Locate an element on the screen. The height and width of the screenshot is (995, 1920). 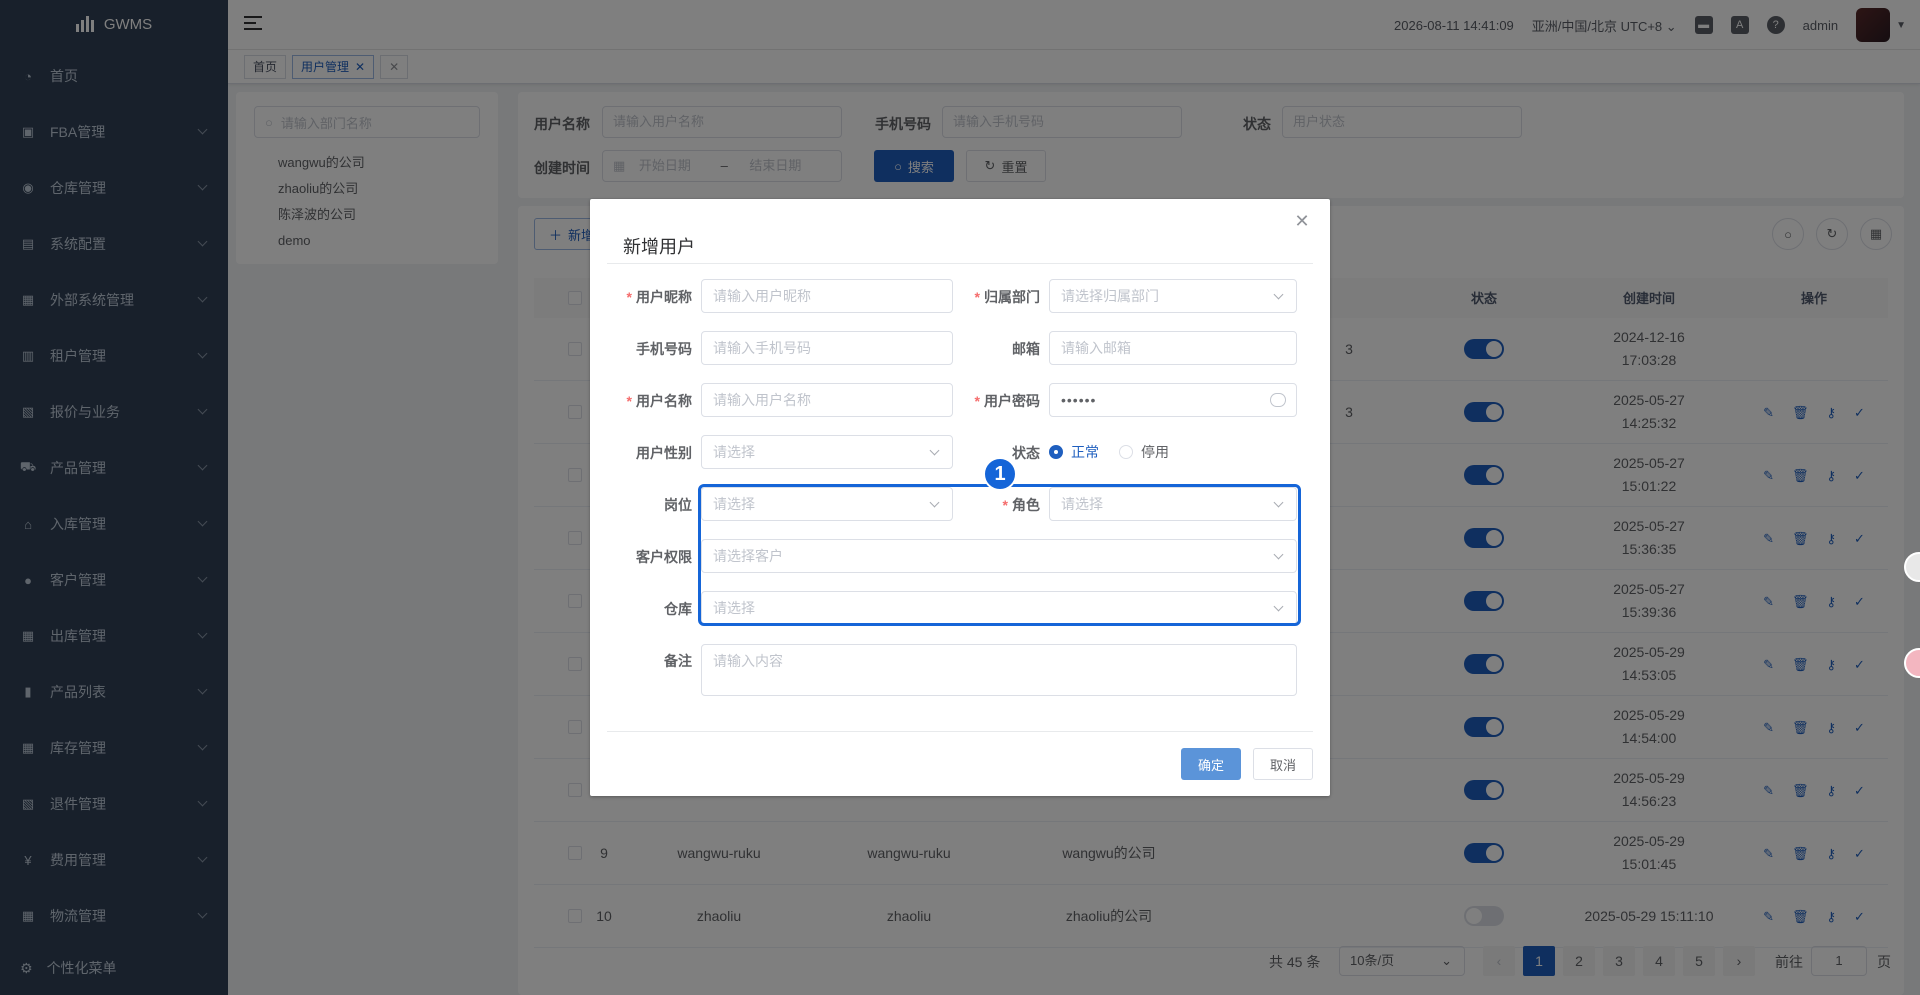
status-normal-radio: 正常 is located at coordinates (1074, 452).